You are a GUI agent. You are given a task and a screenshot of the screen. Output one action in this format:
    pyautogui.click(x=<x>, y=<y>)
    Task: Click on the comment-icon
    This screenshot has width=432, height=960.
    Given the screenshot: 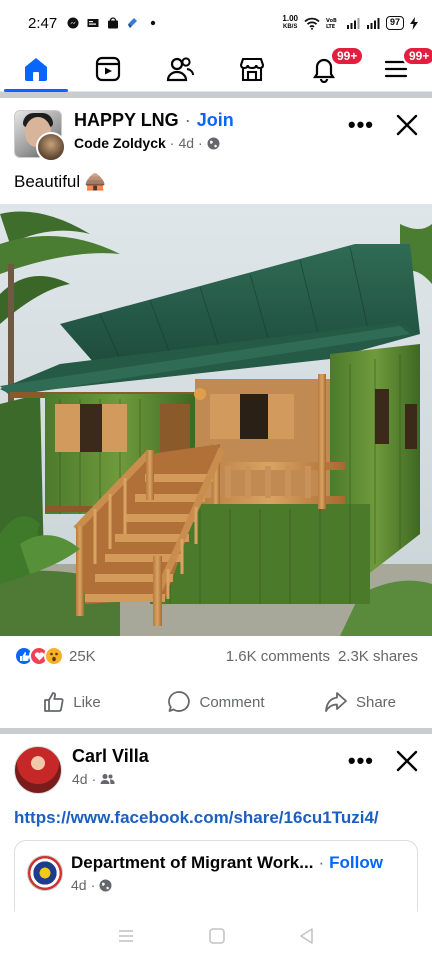 What is the action you would take?
    pyautogui.click(x=179, y=701)
    